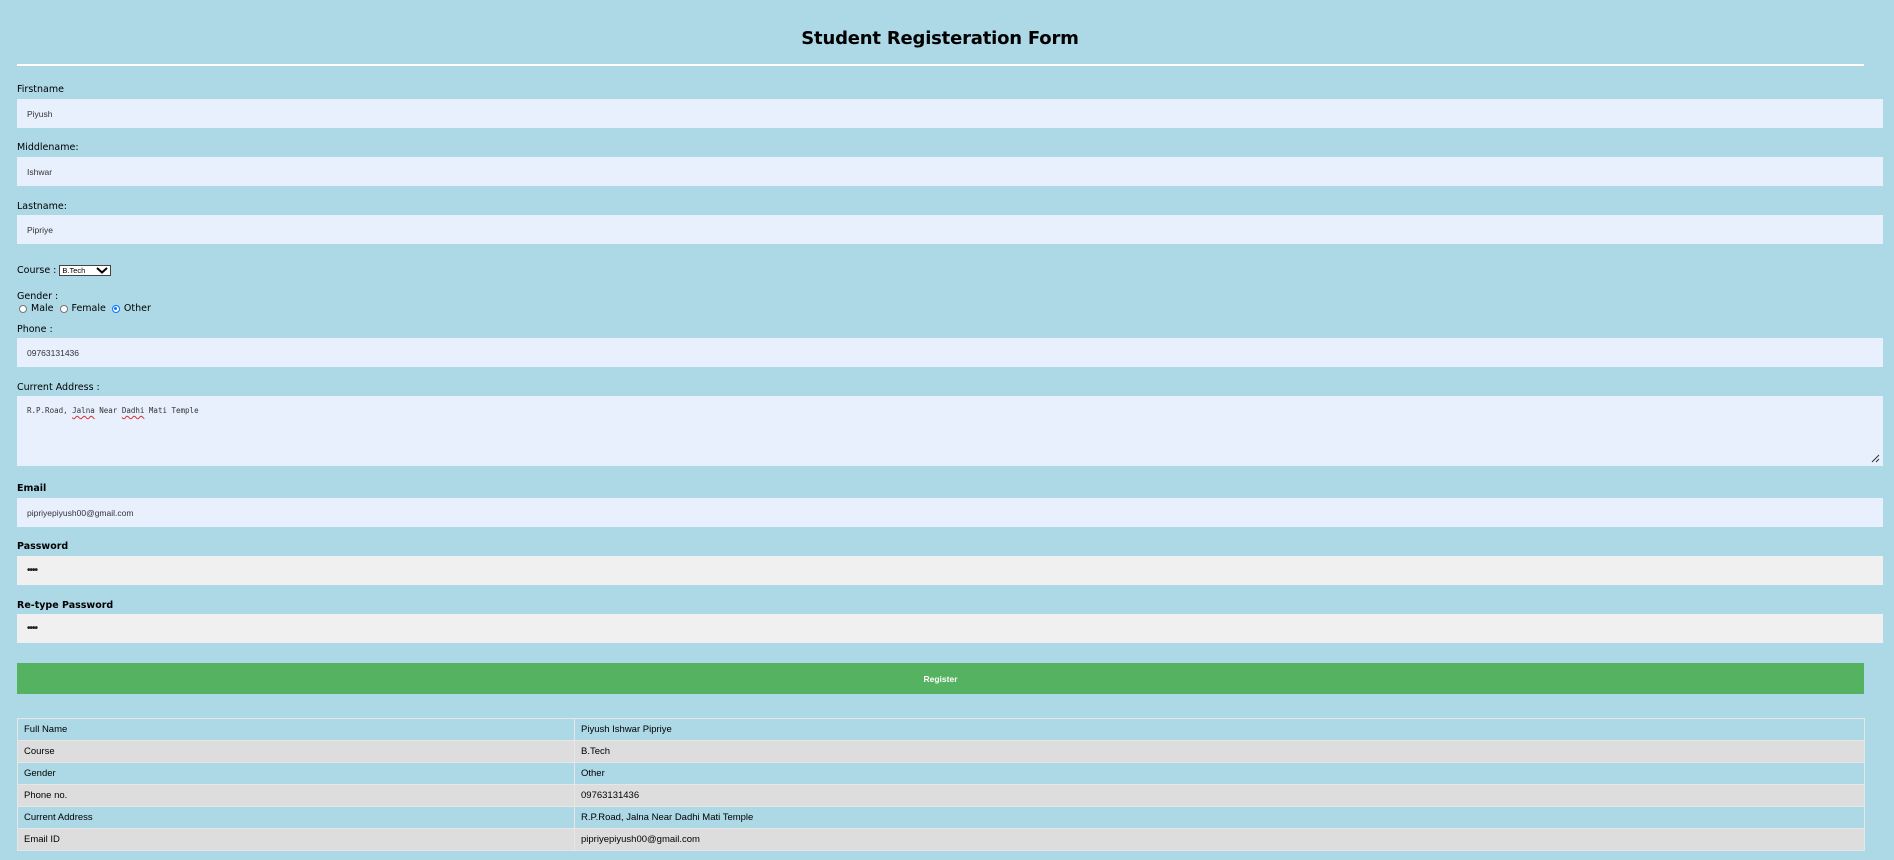  I want to click on phone-label: Phone :, so click(35, 329).